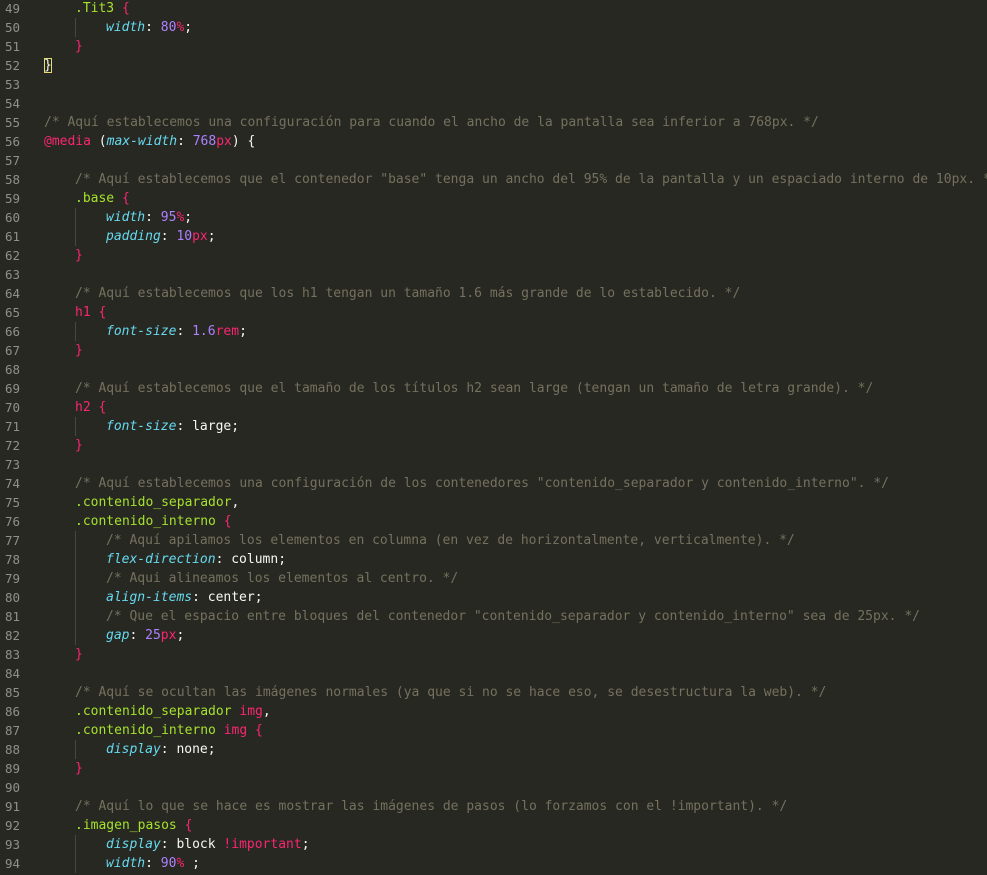  Describe the element at coordinates (493, 730) in the screenshot. I see `code-line: 87 .contenido_interno img {` at that location.